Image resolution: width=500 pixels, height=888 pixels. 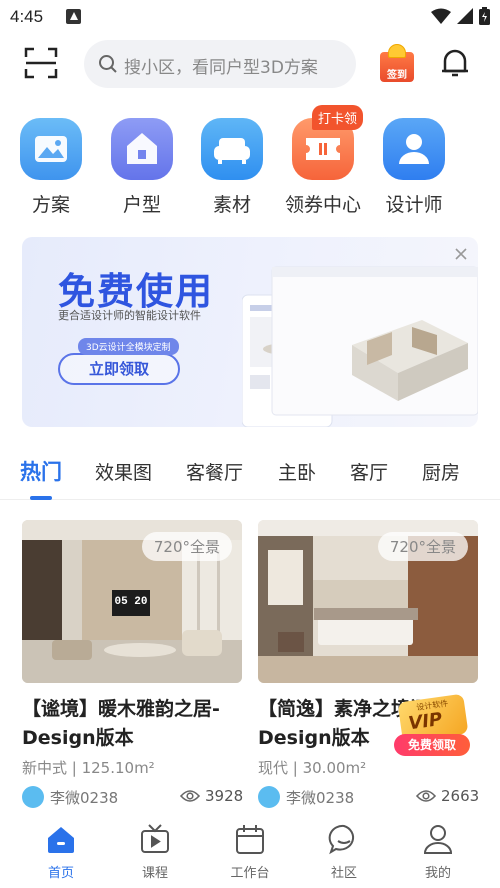 I want to click on banner-cta-button: 立即领取, so click(x=119, y=369).